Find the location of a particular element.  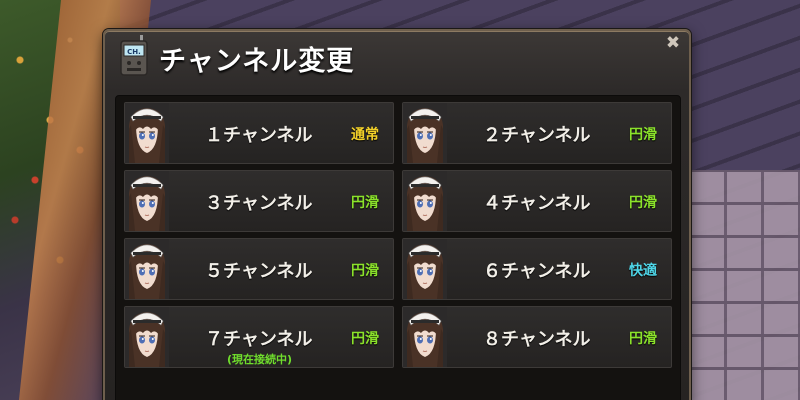

channel-row-2: ２チャンネル 円滑 is located at coordinates (537, 133).